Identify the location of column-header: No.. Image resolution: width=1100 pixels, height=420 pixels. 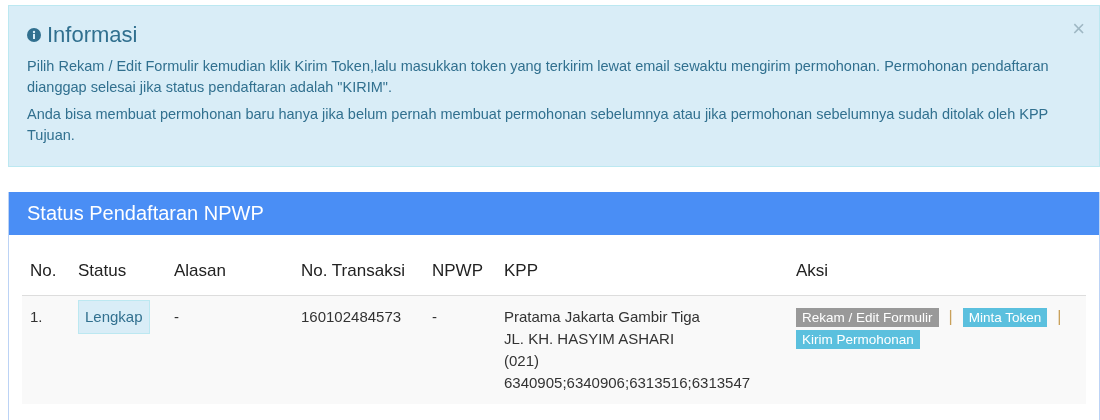
(43, 271).